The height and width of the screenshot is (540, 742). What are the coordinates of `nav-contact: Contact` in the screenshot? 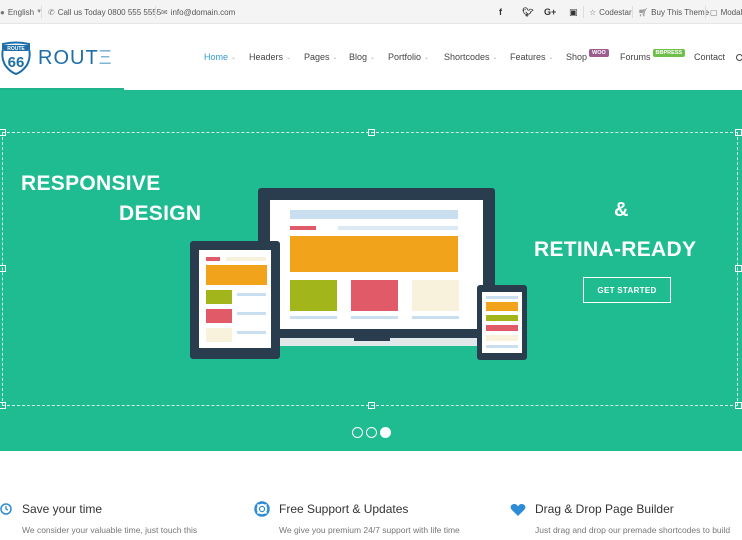 It's located at (709, 57).